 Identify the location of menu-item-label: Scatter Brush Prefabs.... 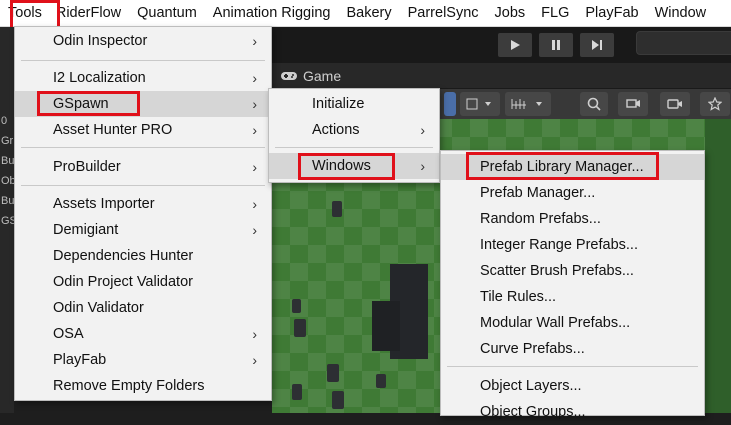
(557, 271).